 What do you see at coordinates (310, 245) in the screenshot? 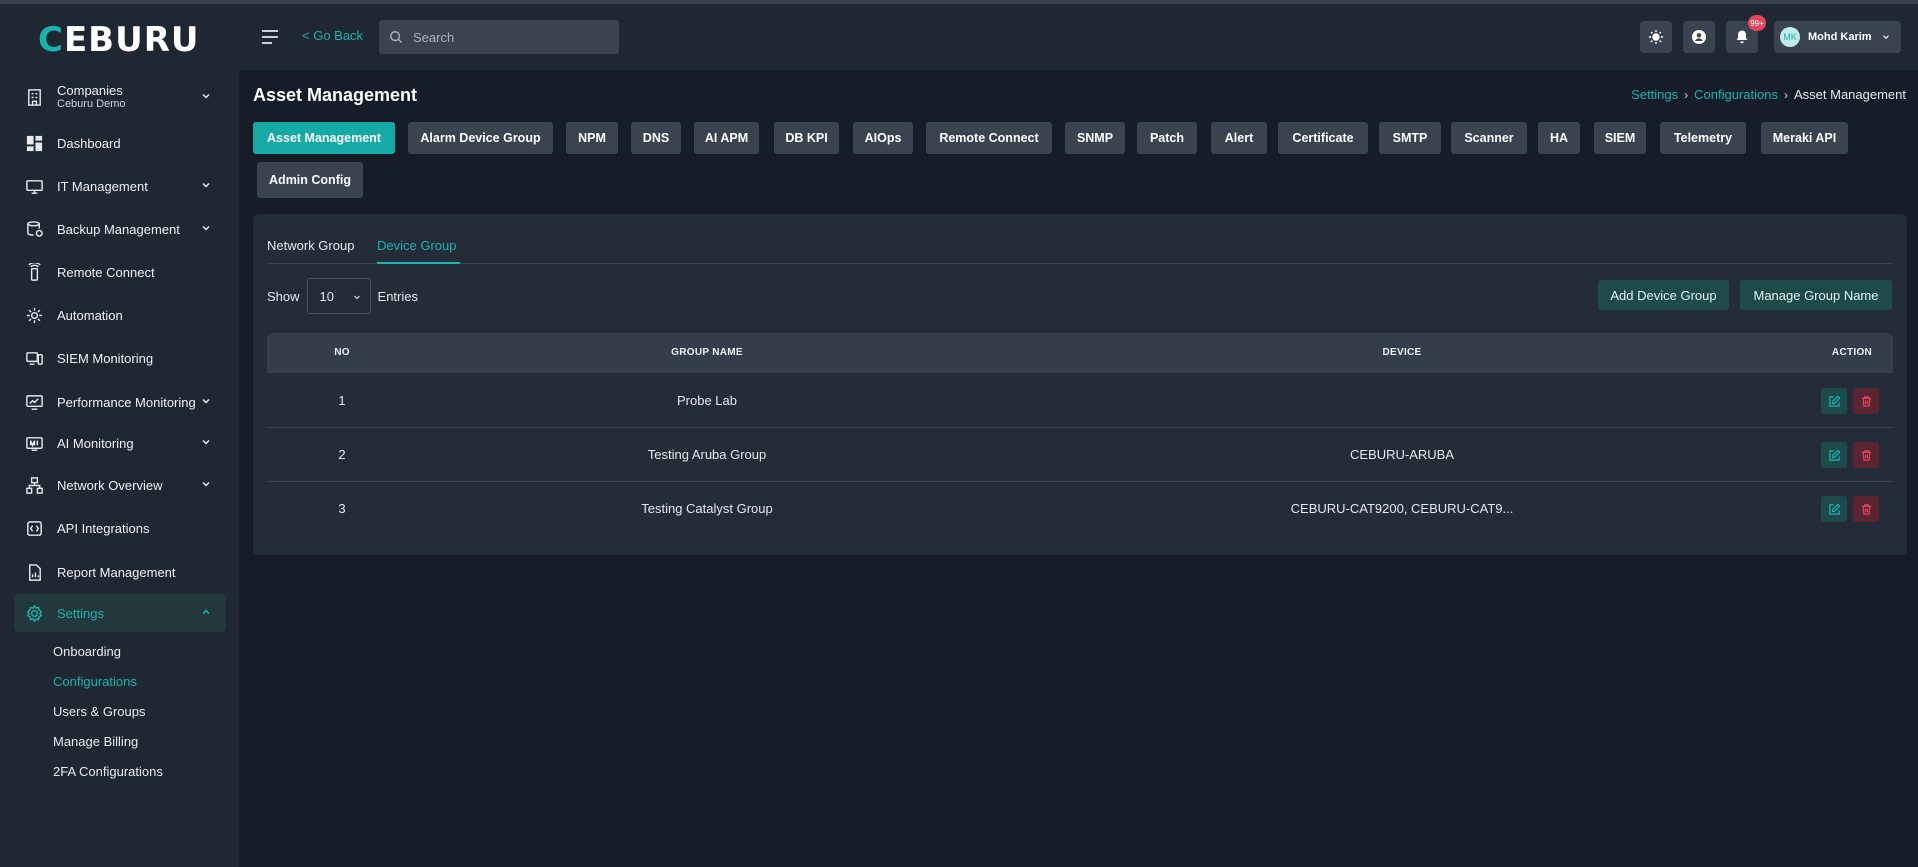
I see `tab-network-group: Network Group` at bounding box center [310, 245].